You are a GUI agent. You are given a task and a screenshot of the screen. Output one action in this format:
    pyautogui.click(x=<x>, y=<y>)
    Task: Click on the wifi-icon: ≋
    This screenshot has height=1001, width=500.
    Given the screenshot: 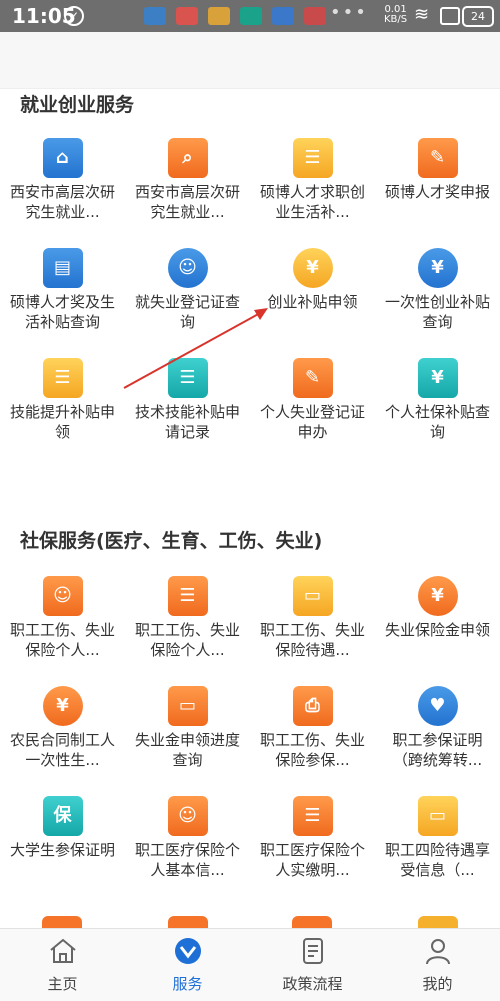 What is the action you would take?
    pyautogui.click(x=422, y=14)
    